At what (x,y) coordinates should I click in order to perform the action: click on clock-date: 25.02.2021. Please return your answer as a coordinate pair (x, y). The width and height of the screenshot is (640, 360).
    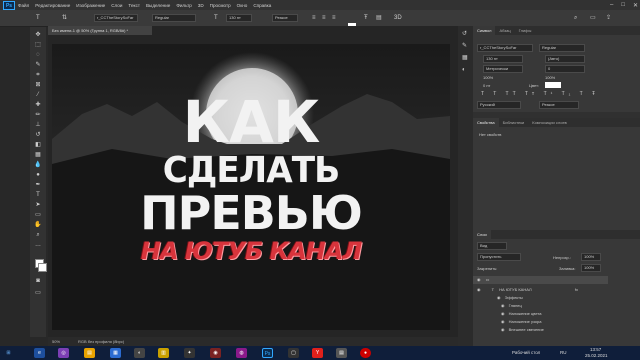
    Looking at the image, I should click on (596, 355).